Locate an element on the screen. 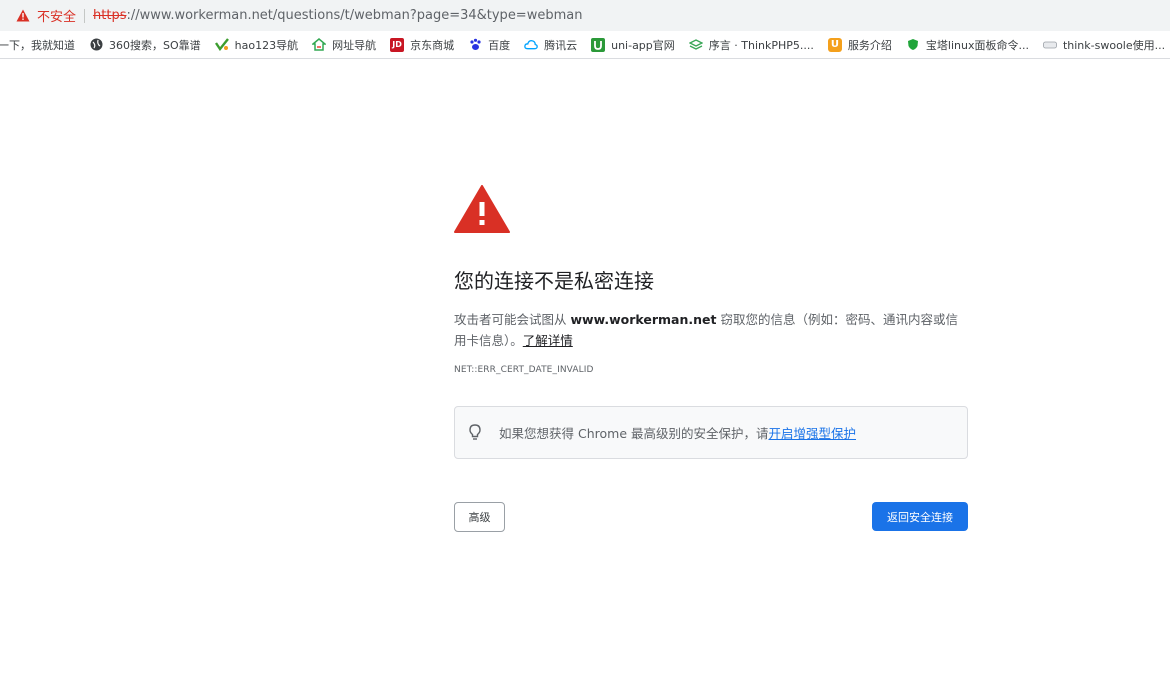  warning-icon is located at coordinates (24, 16).